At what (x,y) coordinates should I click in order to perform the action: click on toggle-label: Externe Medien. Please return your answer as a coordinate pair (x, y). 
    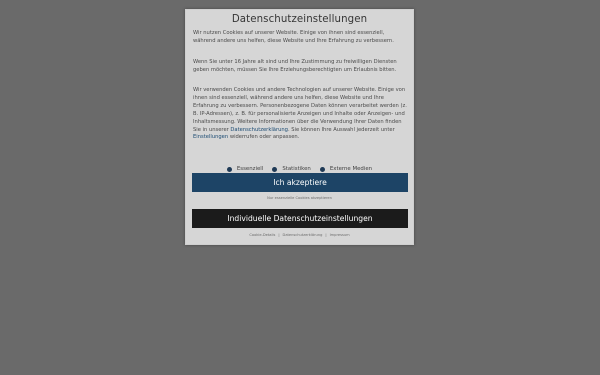
    Looking at the image, I should click on (351, 169).